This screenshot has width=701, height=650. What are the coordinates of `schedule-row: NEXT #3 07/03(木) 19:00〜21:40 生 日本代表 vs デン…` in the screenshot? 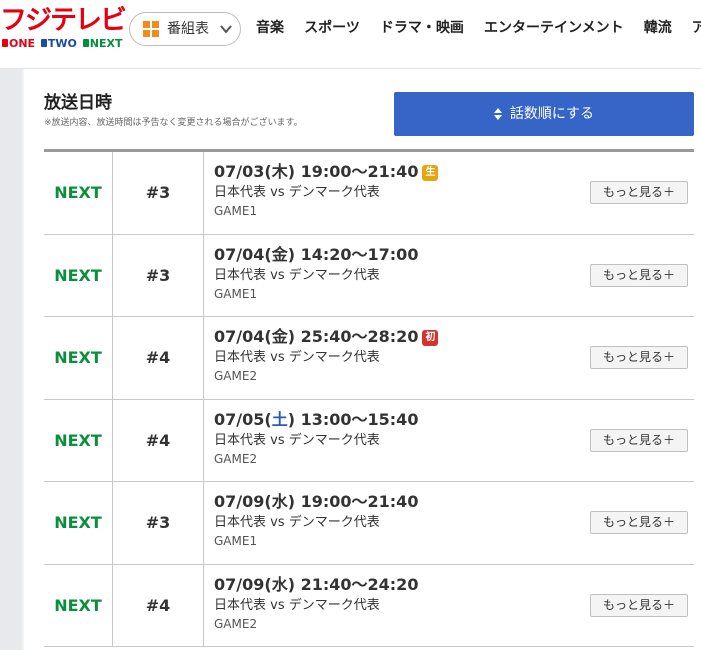 It's located at (369, 193).